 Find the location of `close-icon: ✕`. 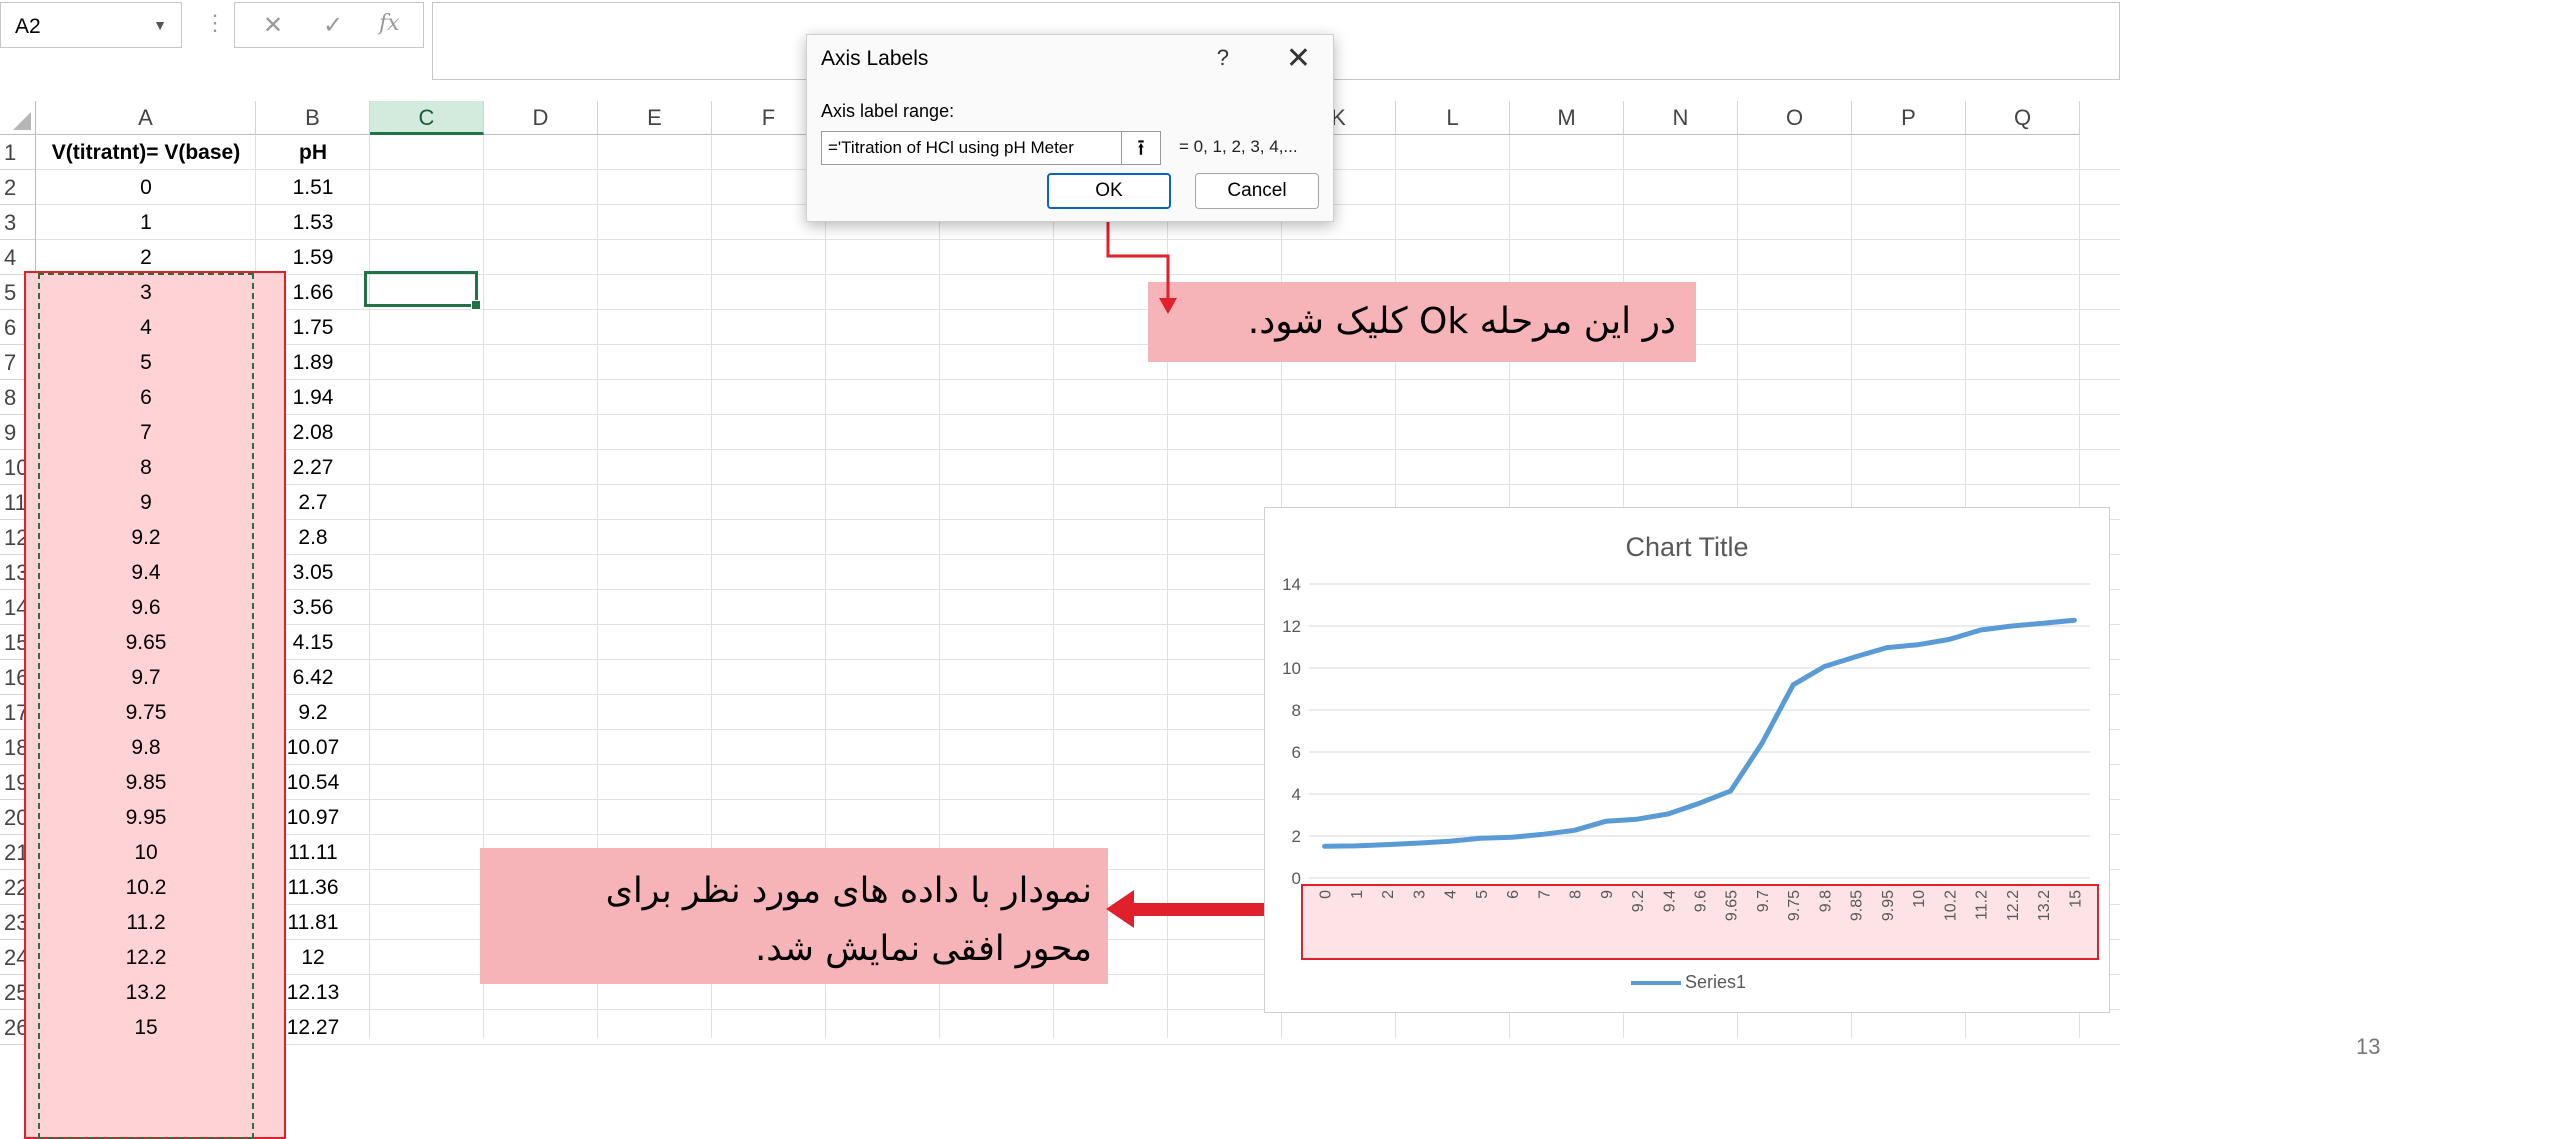

close-icon: ✕ is located at coordinates (1298, 58).